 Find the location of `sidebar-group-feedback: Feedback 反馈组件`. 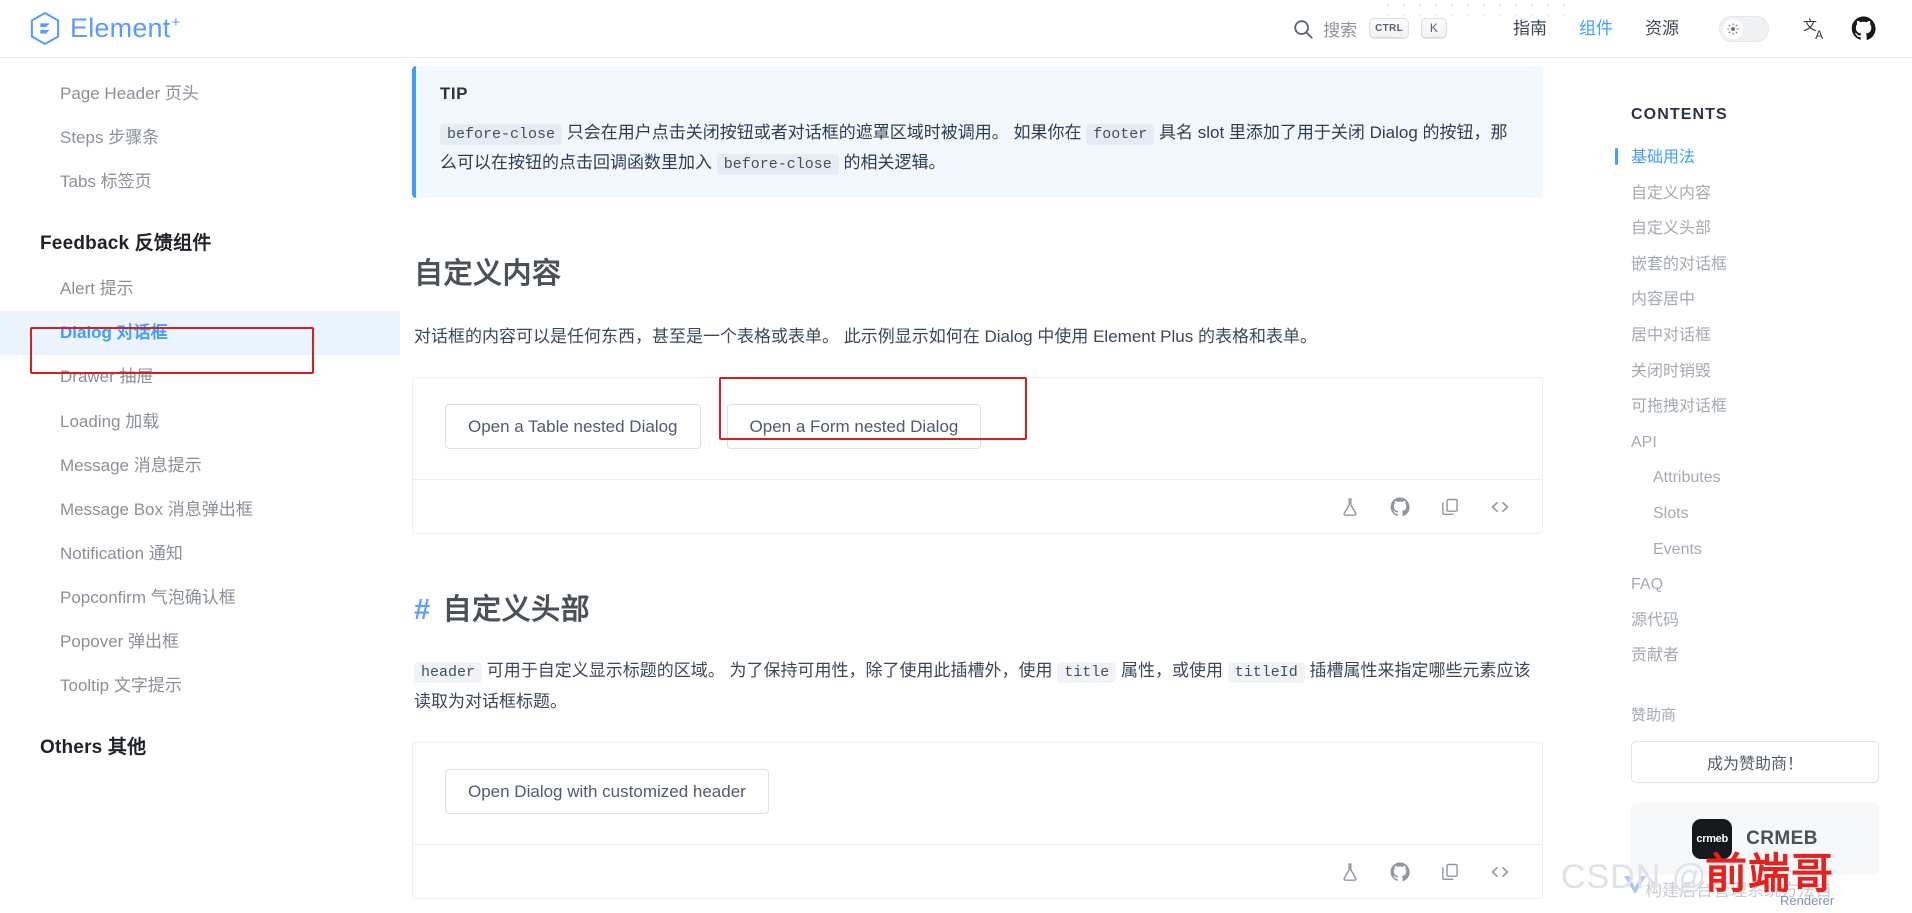

sidebar-group-feedback: Feedback 反馈组件 is located at coordinates (126, 244).